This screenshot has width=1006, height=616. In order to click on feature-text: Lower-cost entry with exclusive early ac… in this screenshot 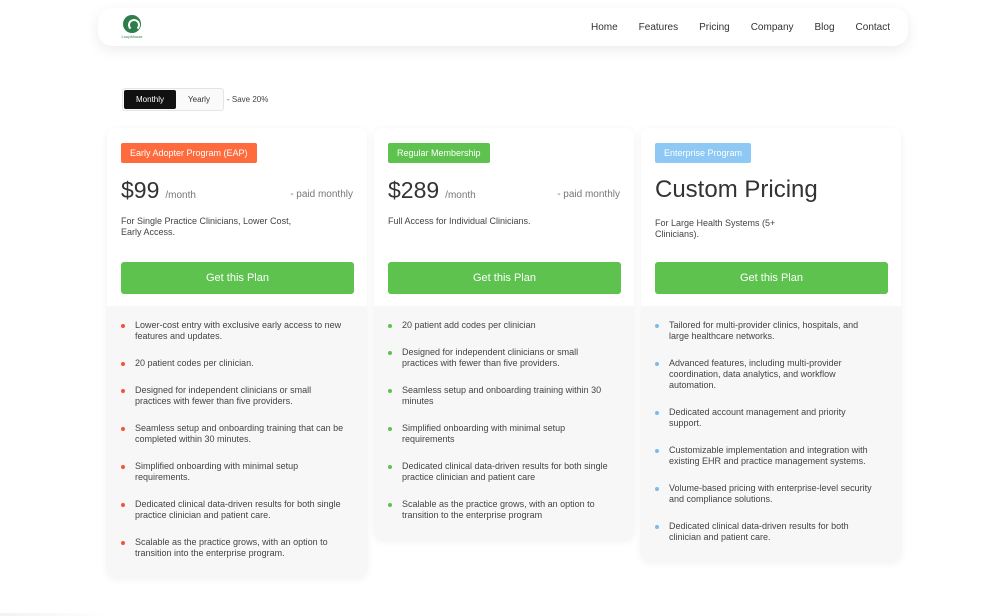, I will do `click(238, 330)`.